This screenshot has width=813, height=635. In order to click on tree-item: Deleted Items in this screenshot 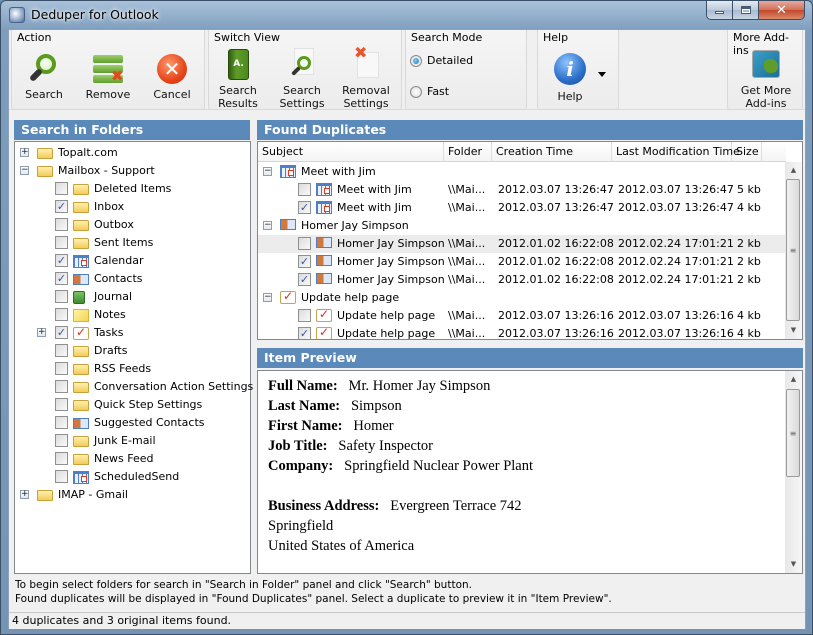, I will do `click(132, 189)`.